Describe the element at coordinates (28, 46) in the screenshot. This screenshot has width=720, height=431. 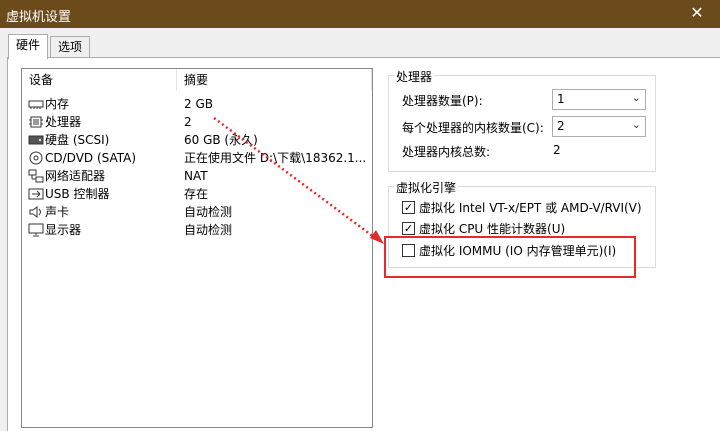
I see `tab-hardware: 硬件` at that location.